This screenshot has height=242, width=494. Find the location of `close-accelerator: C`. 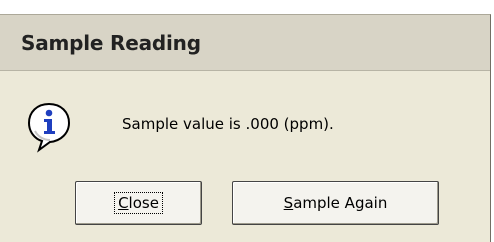

close-accelerator: C is located at coordinates (123, 203).